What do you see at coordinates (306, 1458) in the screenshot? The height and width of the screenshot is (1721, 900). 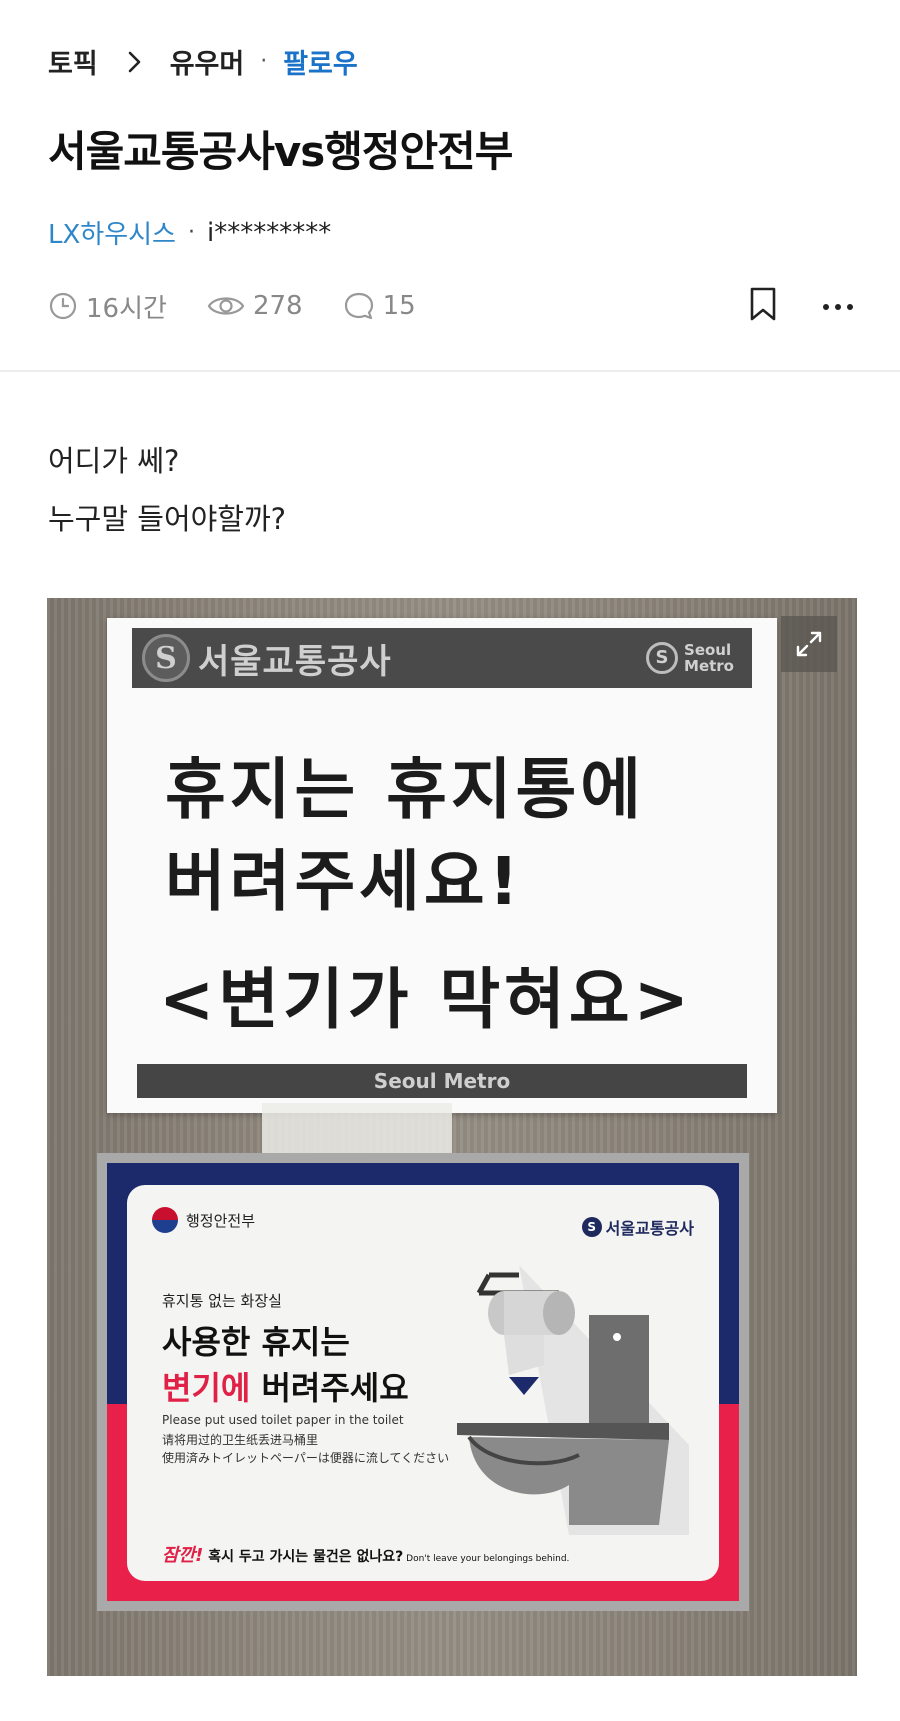 I see `framed-sign-japanese: 使用済みトイレットペーパーは便器に流してください` at bounding box center [306, 1458].